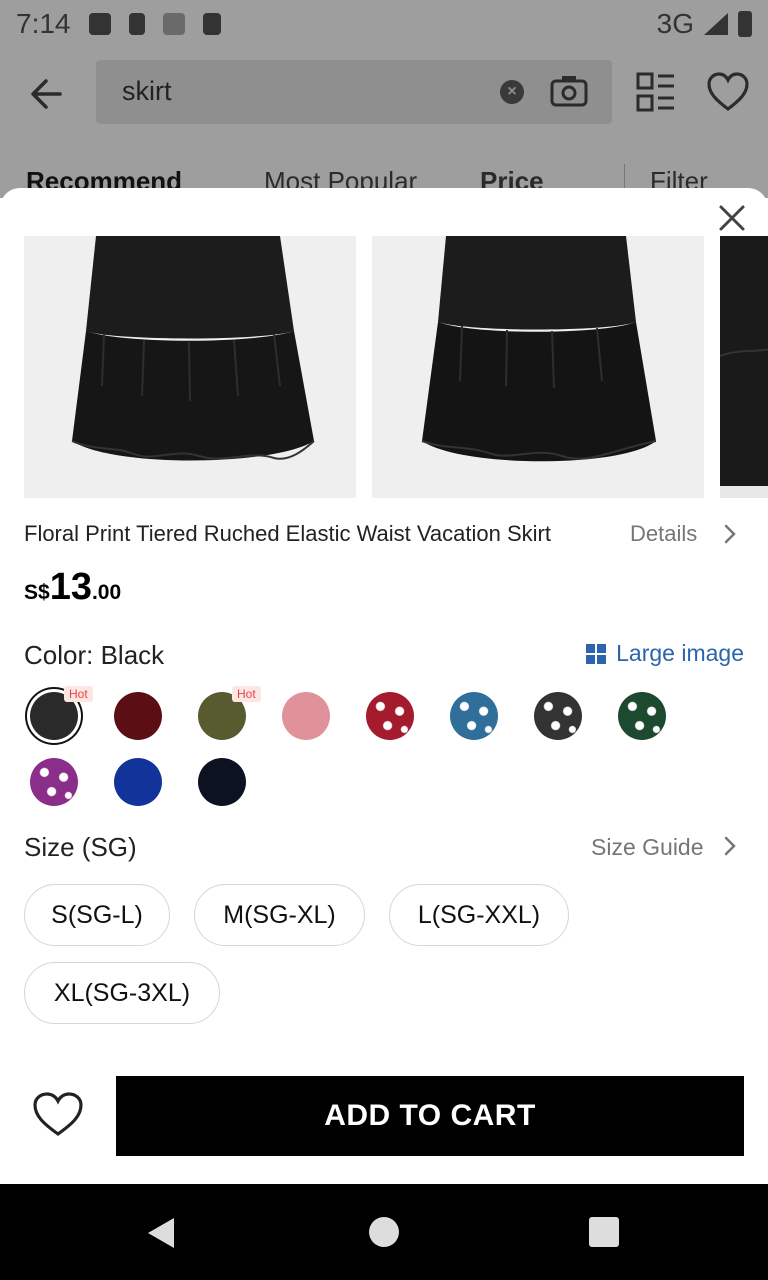  What do you see at coordinates (716, 24) in the screenshot?
I see `cell-signal-icon` at bounding box center [716, 24].